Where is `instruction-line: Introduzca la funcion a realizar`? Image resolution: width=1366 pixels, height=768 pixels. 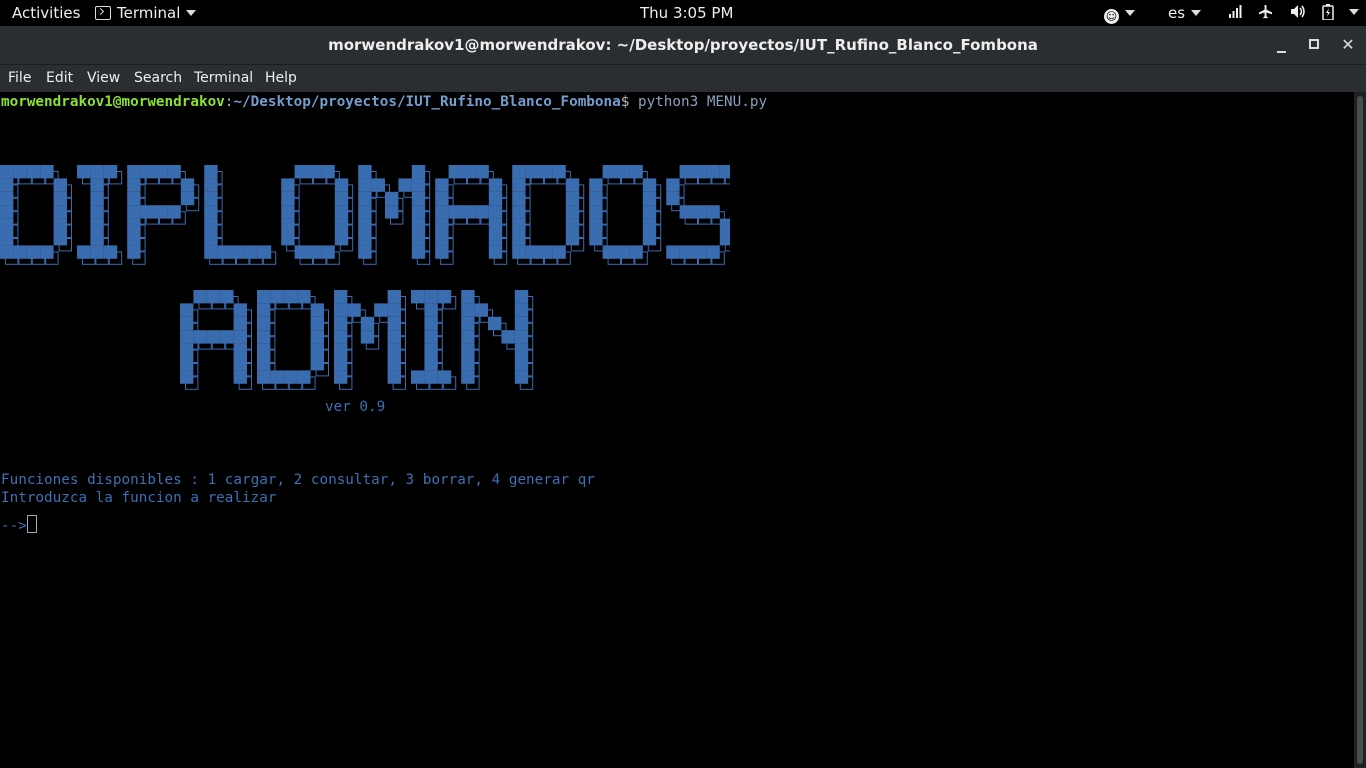 instruction-line: Introduzca la funcion a realizar is located at coordinates (139, 498).